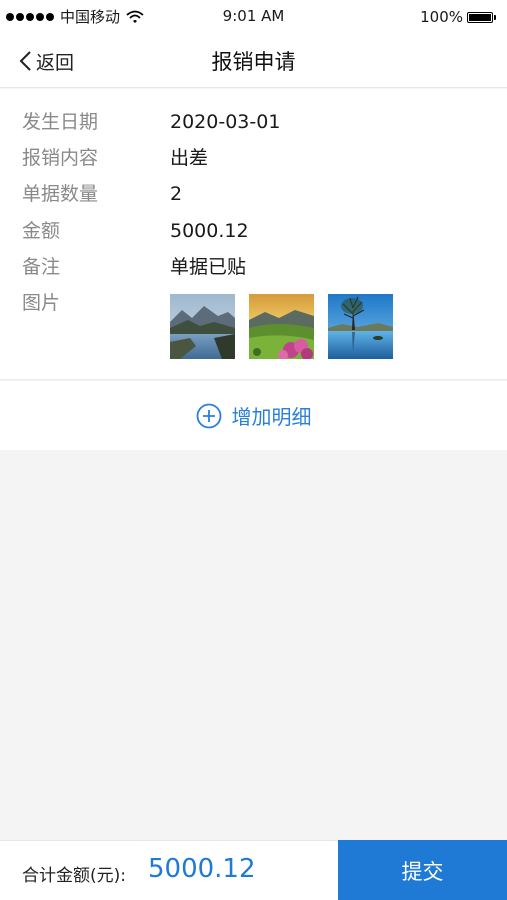 The image size is (507, 900). Describe the element at coordinates (271, 417) in the screenshot. I see `add-detail-label: 增加明细` at that location.